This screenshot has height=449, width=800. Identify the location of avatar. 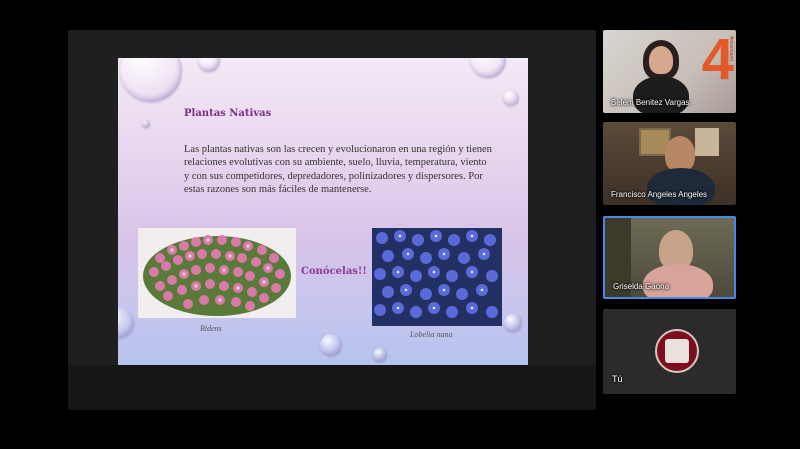
(677, 351).